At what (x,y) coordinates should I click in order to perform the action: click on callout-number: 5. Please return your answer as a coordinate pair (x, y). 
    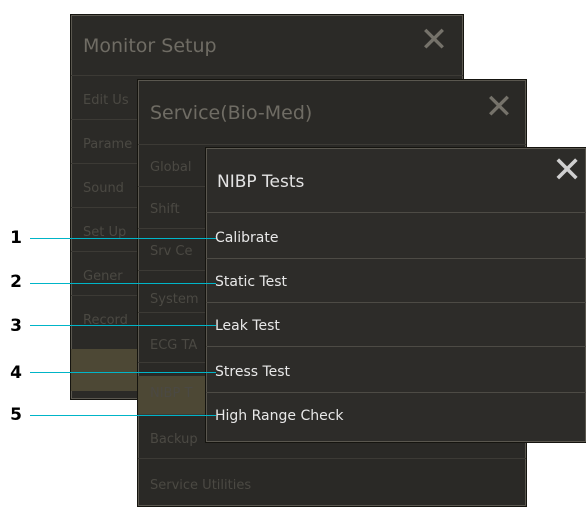
    Looking at the image, I should click on (16, 415).